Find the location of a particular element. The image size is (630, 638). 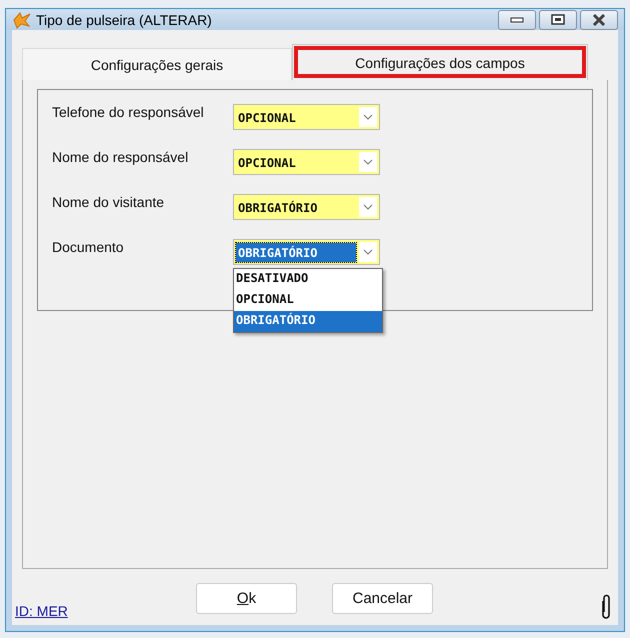

dialog-button: Ok is located at coordinates (246, 598).